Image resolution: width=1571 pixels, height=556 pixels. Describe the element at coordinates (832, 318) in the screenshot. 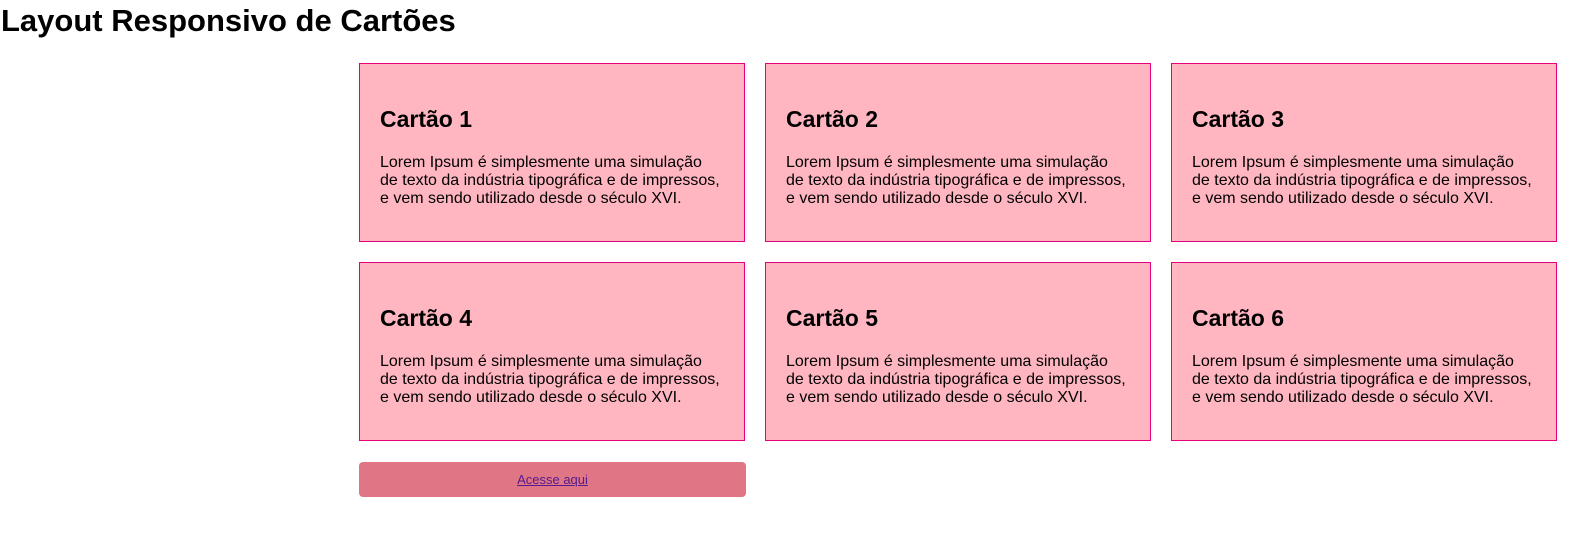

I see `card-title: Cartão 5` at that location.